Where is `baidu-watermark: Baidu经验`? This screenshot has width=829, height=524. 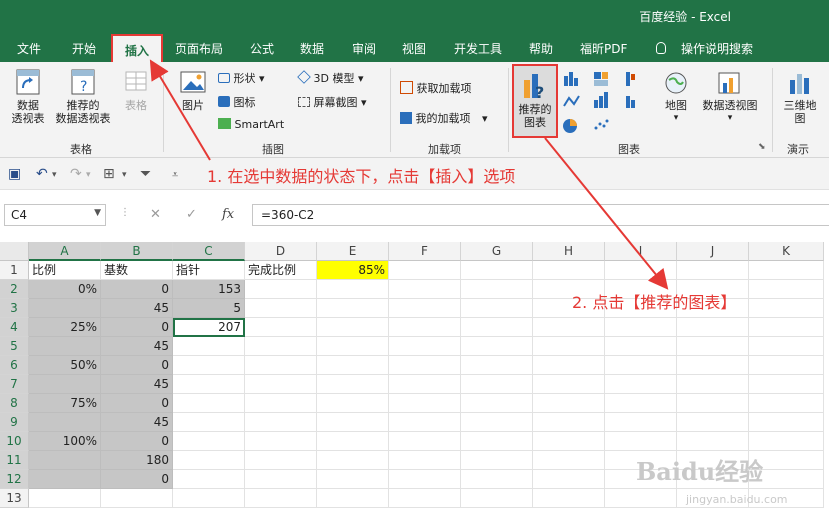
baidu-watermark: Baidu经验 is located at coordinates (700, 471).